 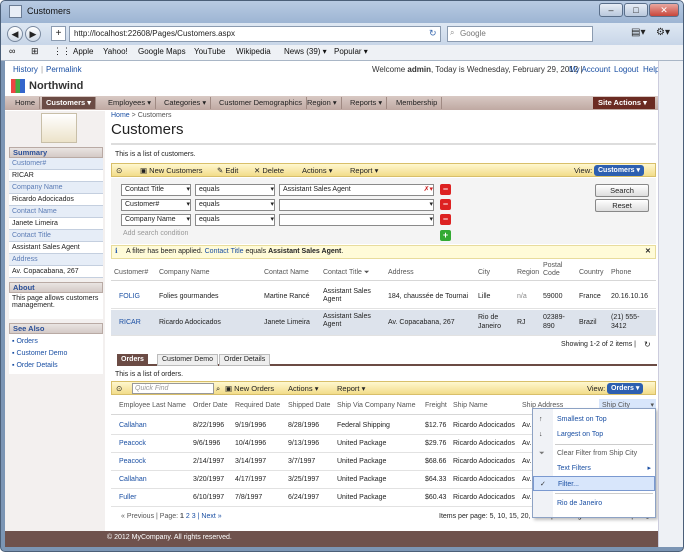 I want to click on scrollbar, so click(x=670, y=304).